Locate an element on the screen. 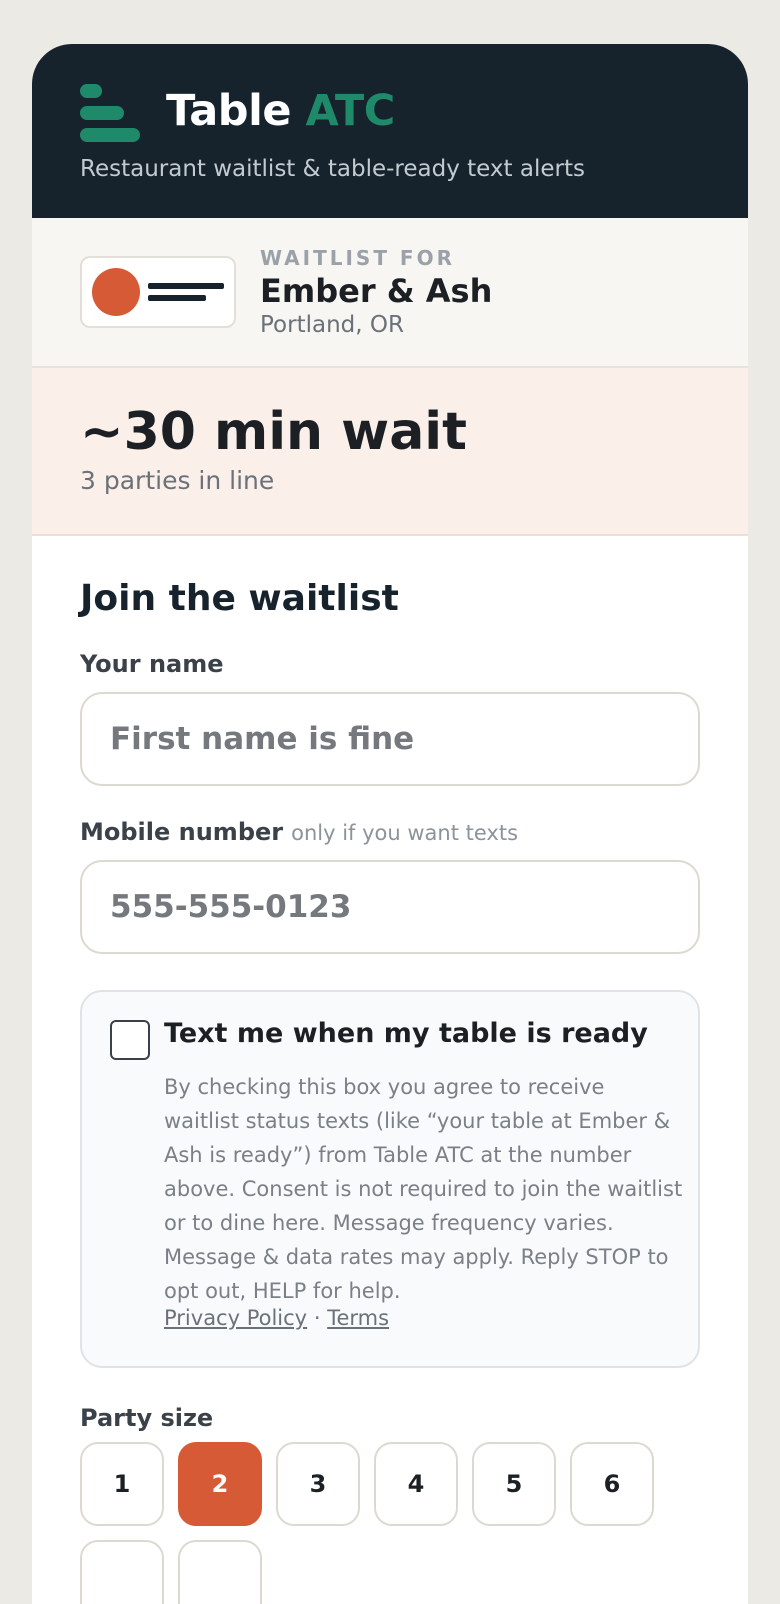  venue-location: Portland, OR is located at coordinates (332, 325).